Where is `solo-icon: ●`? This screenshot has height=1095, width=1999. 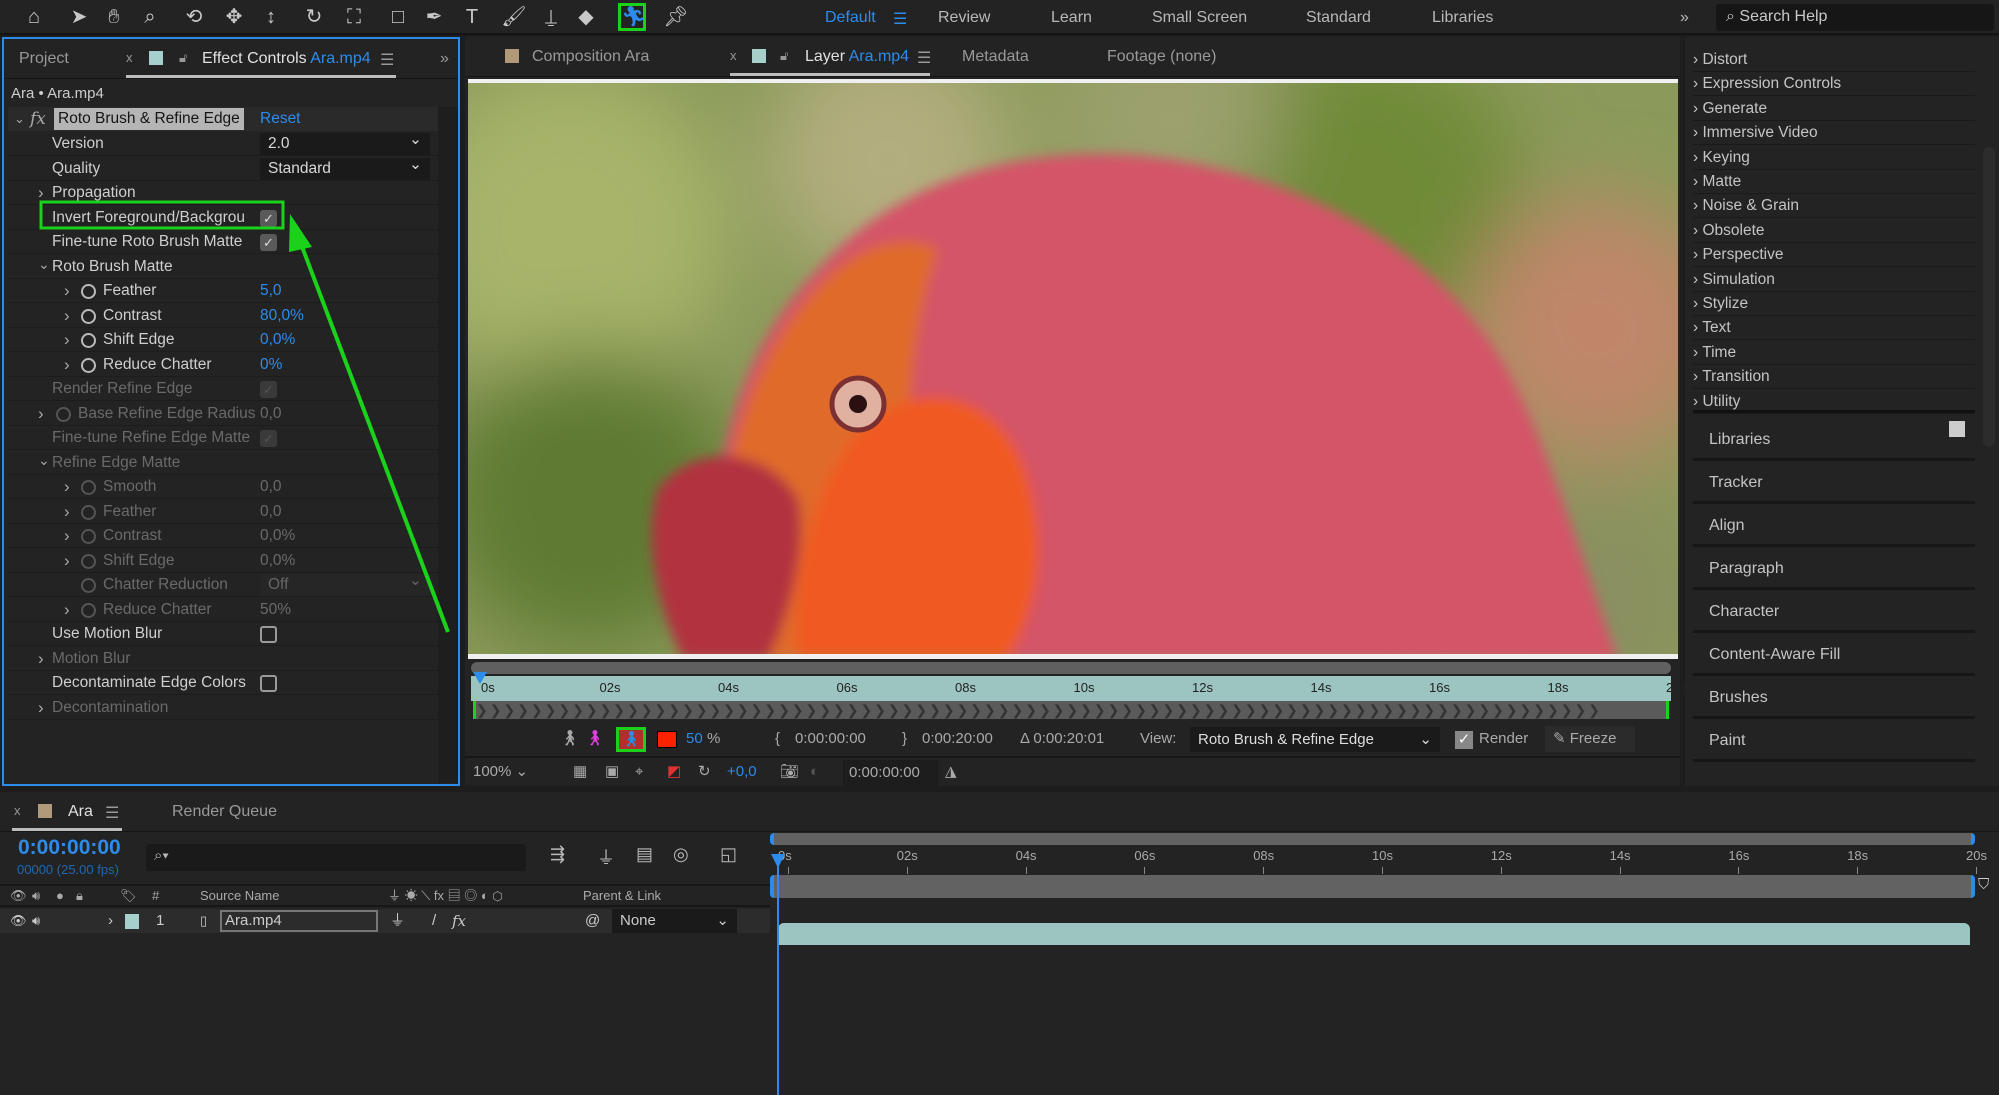 solo-icon: ● is located at coordinates (60, 896).